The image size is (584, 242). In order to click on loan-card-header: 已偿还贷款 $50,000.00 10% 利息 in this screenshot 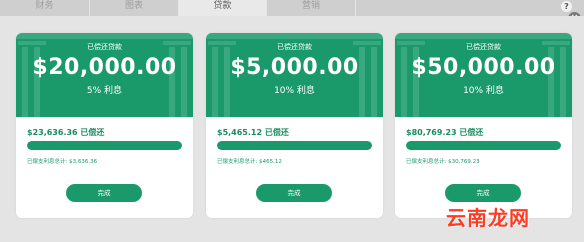, I will do `click(483, 75)`.